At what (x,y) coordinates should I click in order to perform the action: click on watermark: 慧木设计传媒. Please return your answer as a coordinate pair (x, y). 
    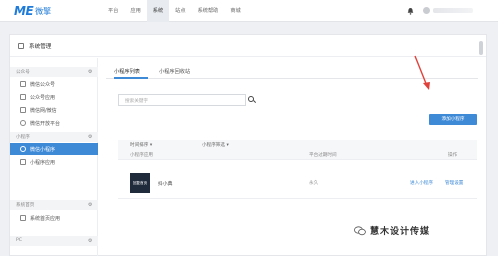
    Looking at the image, I should click on (392, 230).